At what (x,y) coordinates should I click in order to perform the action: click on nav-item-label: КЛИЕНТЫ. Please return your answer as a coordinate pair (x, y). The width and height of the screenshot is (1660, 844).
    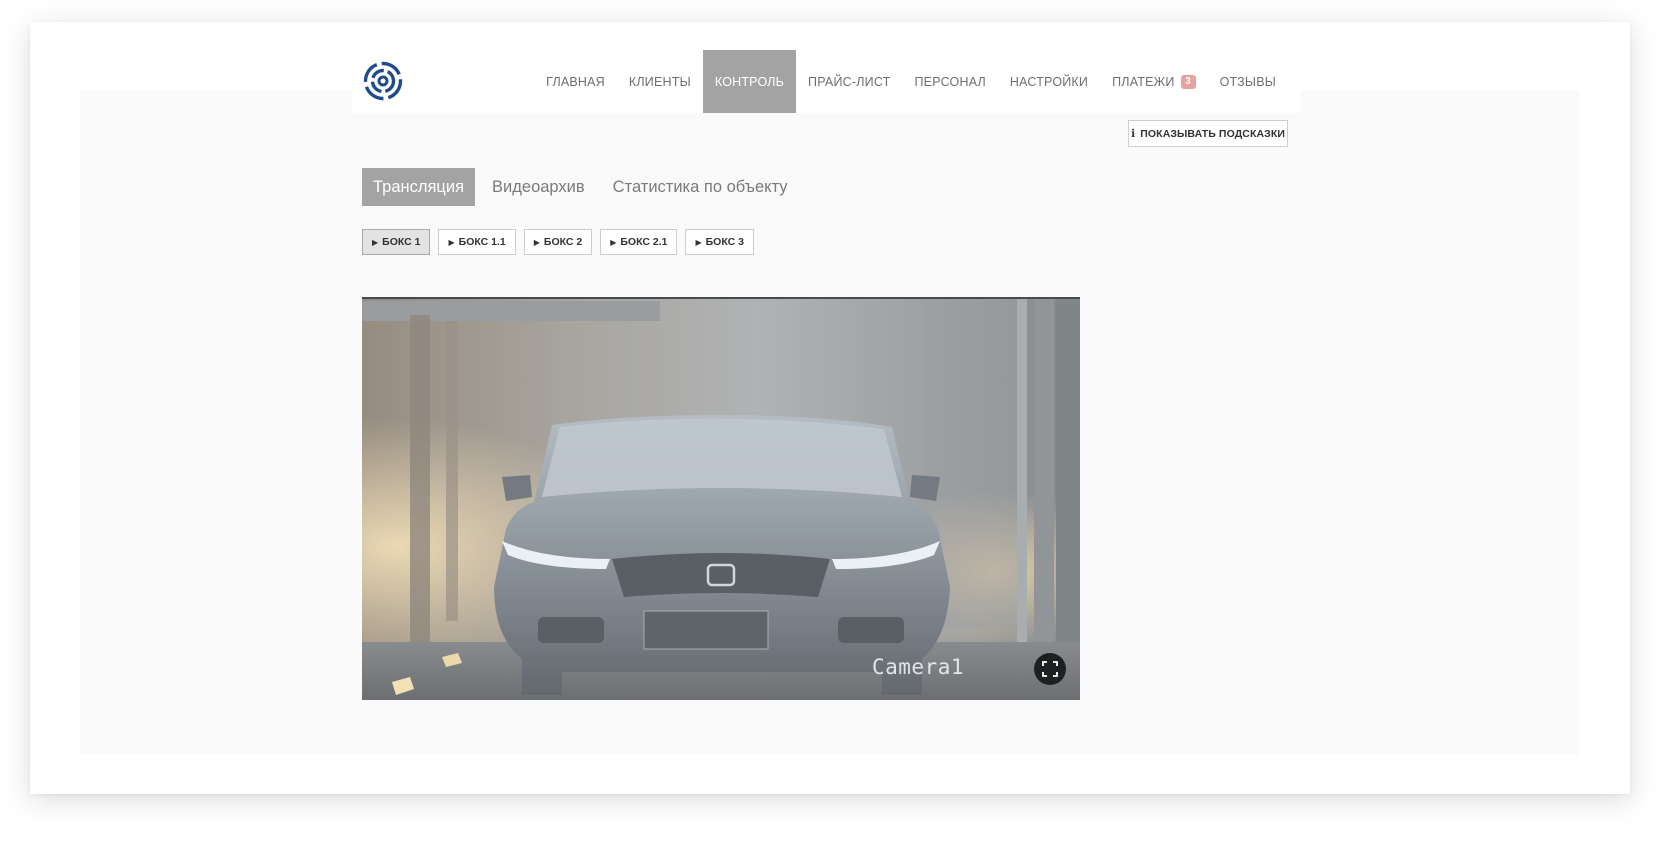
    Looking at the image, I should click on (659, 81).